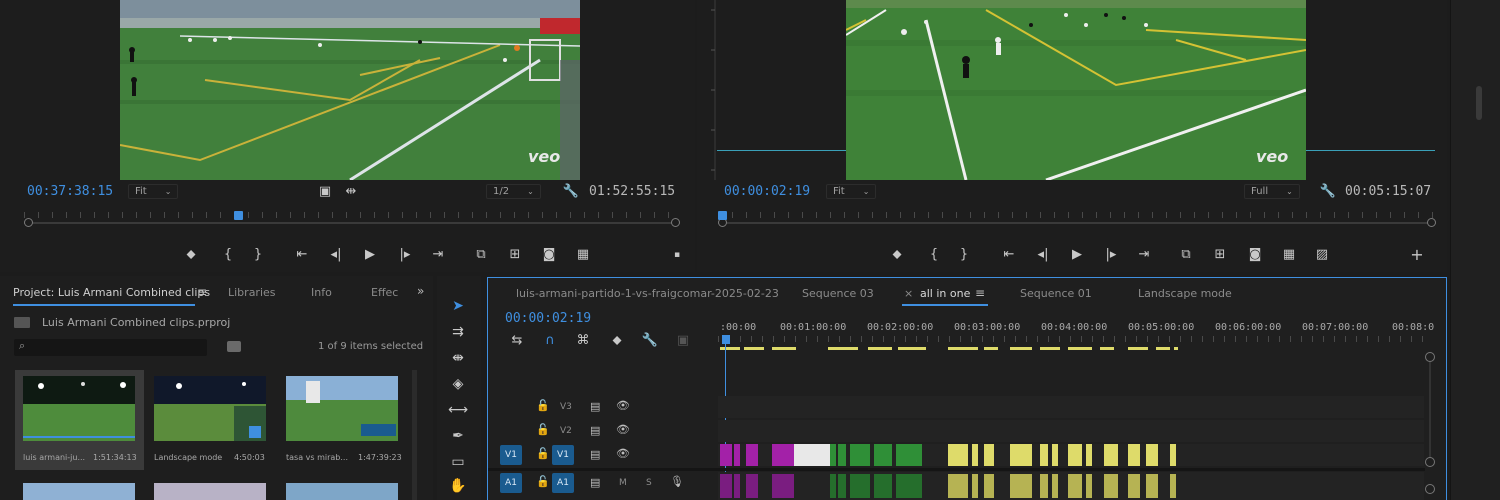  Describe the element at coordinates (1077, 219) in the screenshot. I see `program-time-ruler` at that location.